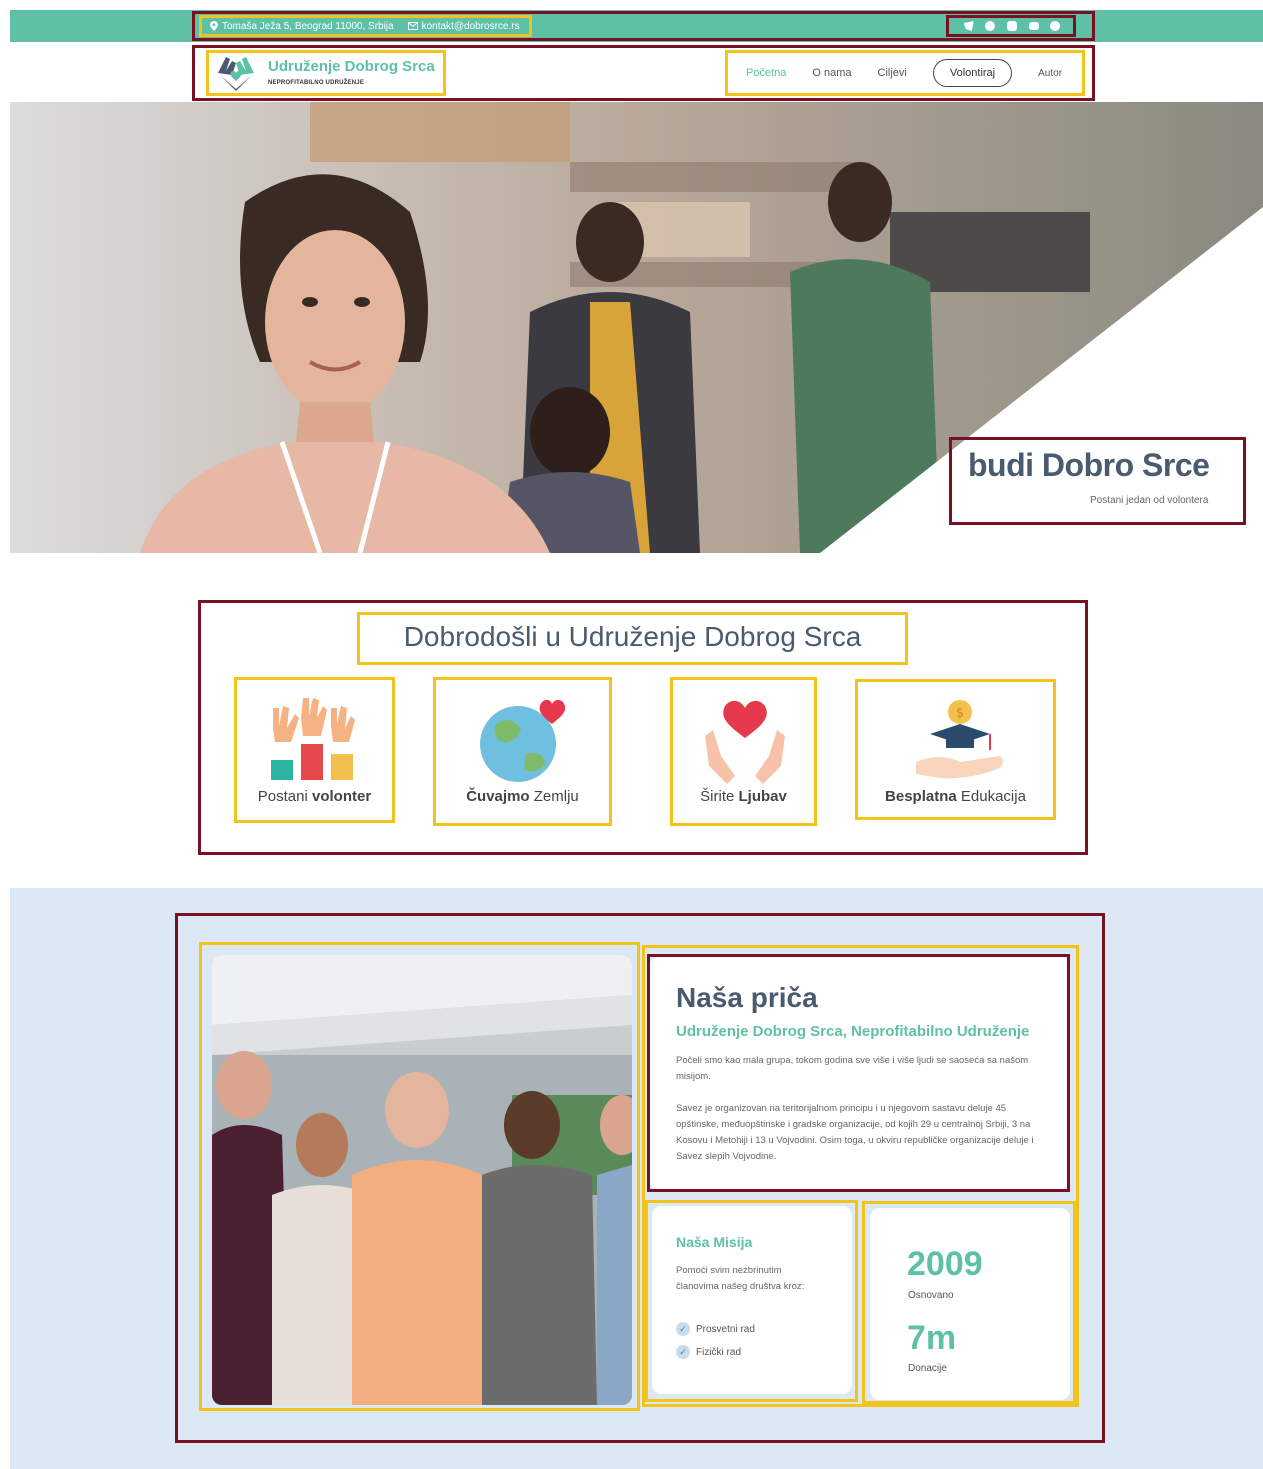 Image resolution: width=1263 pixels, height=1469 pixels. Describe the element at coordinates (927, 1368) in the screenshot. I see `stat-donations-label: Donacije` at that location.